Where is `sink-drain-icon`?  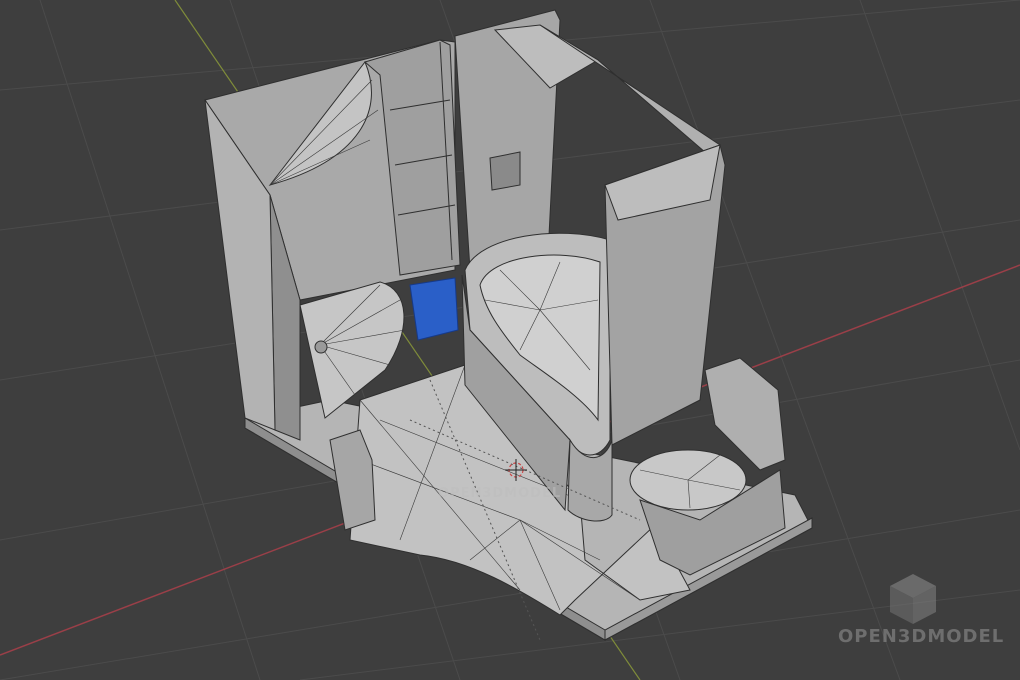 sink-drain-icon is located at coordinates (321, 347).